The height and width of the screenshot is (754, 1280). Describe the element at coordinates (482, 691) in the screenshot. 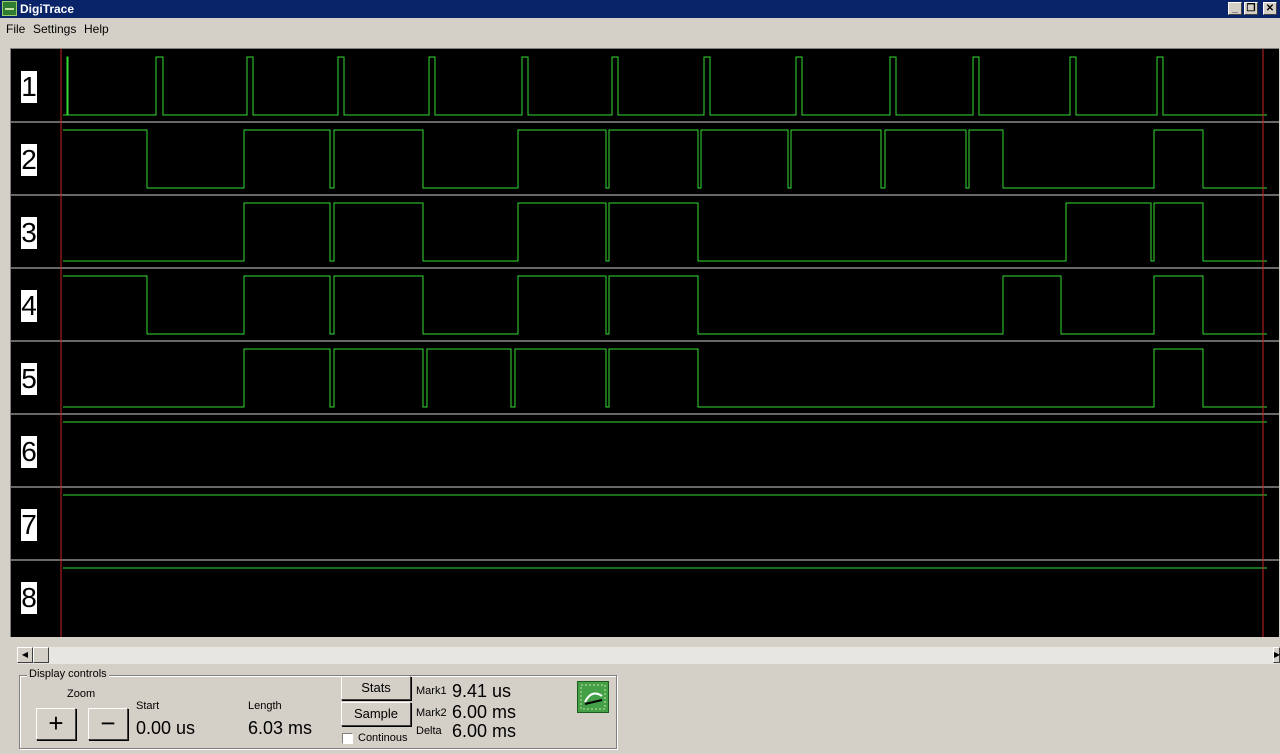

I see `mark1-value: 9.41 us` at that location.